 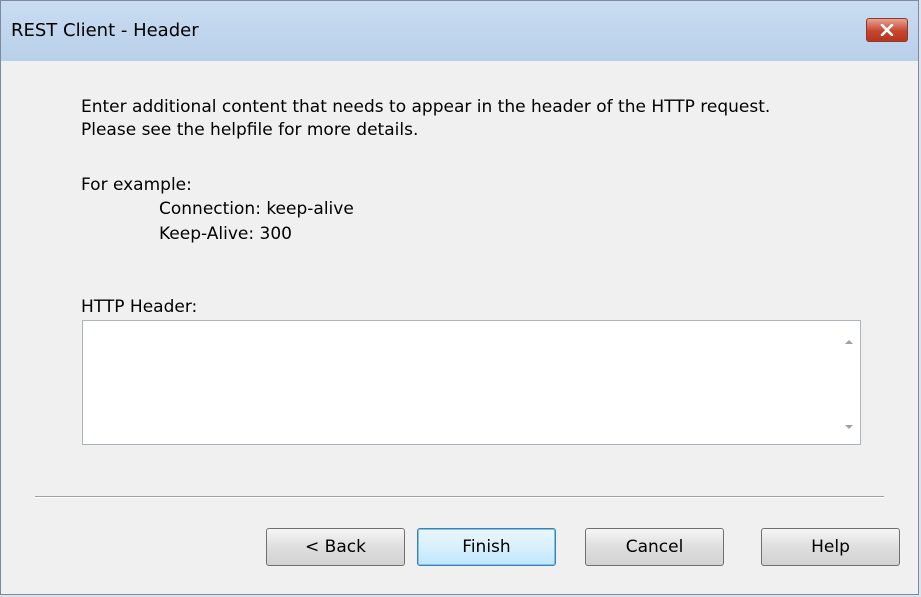 I want to click on back-button: < Back, so click(x=335, y=547).